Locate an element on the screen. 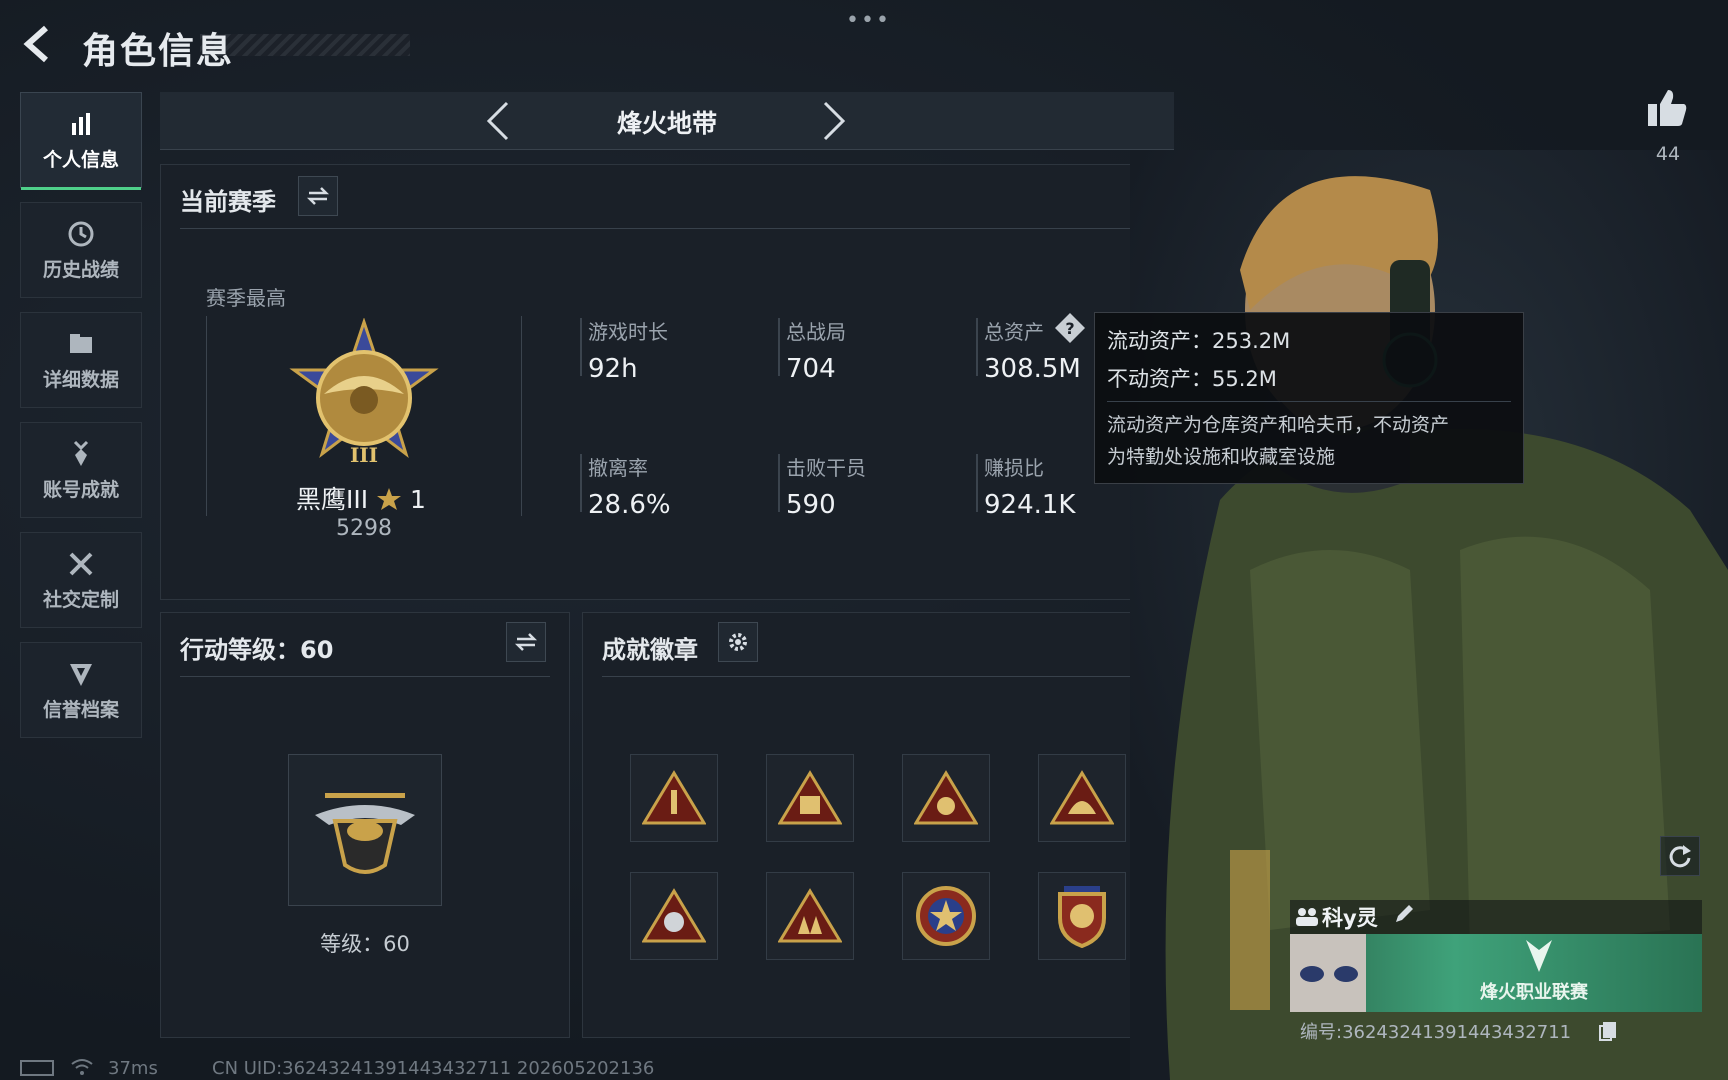  triangle-rocket-badge-icon is located at coordinates (674, 797).